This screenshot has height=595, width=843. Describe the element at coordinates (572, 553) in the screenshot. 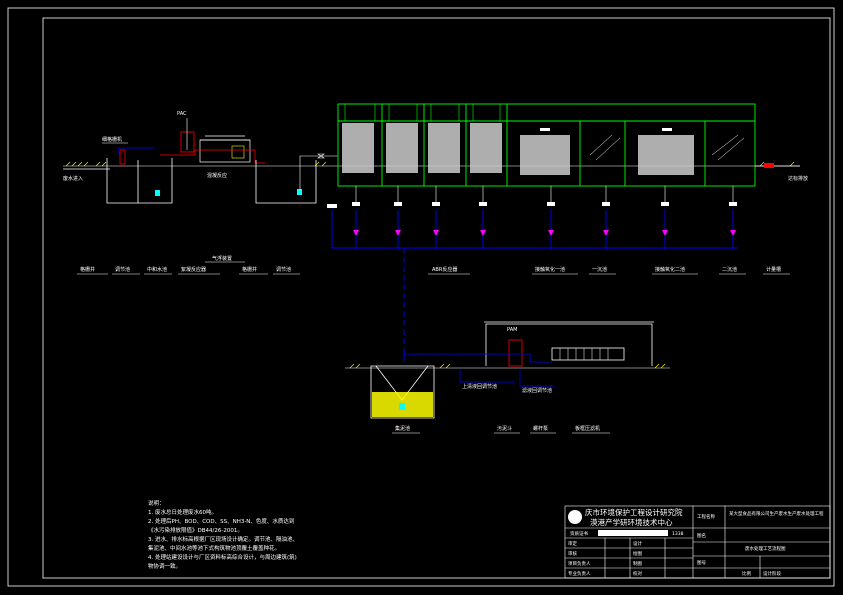

I see `tb-row-left: 审核` at that location.